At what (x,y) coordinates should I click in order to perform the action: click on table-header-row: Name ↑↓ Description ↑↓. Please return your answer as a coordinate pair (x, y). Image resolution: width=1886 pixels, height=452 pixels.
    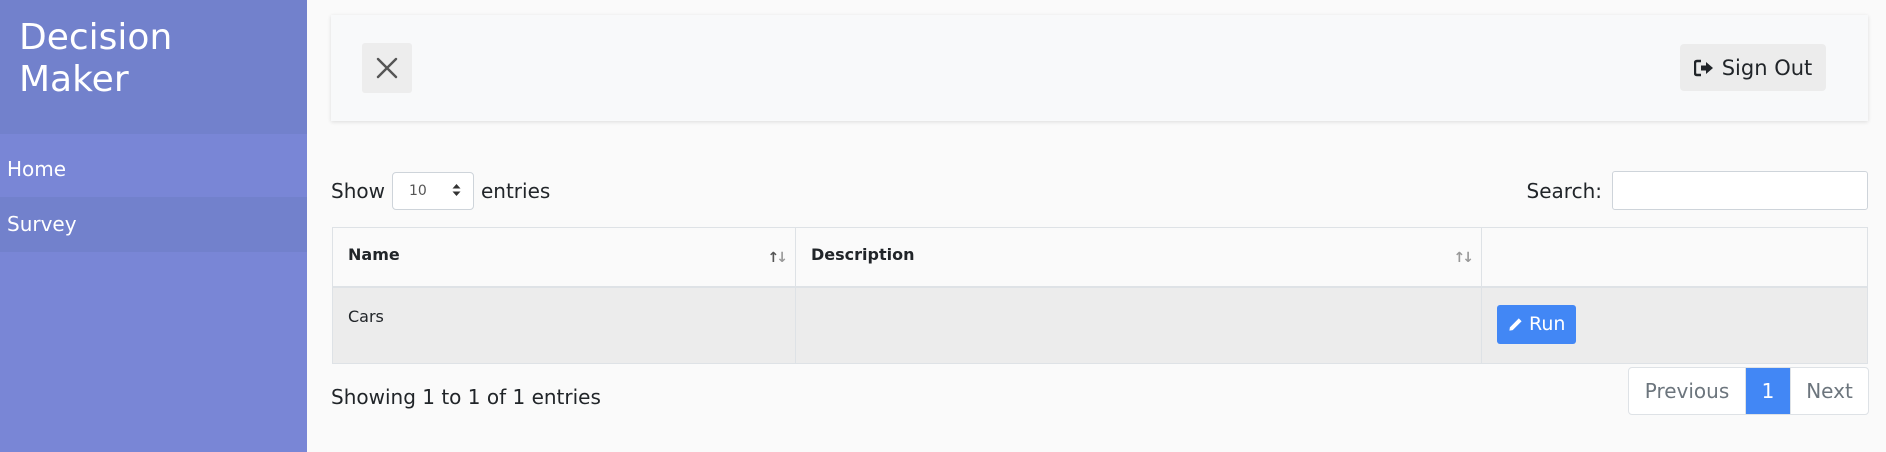
    Looking at the image, I should click on (1100, 257).